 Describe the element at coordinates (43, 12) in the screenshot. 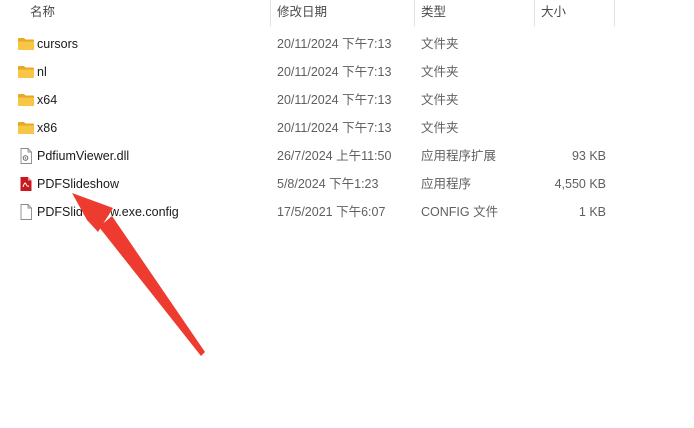

I see `column-header-name-label: 名称` at that location.